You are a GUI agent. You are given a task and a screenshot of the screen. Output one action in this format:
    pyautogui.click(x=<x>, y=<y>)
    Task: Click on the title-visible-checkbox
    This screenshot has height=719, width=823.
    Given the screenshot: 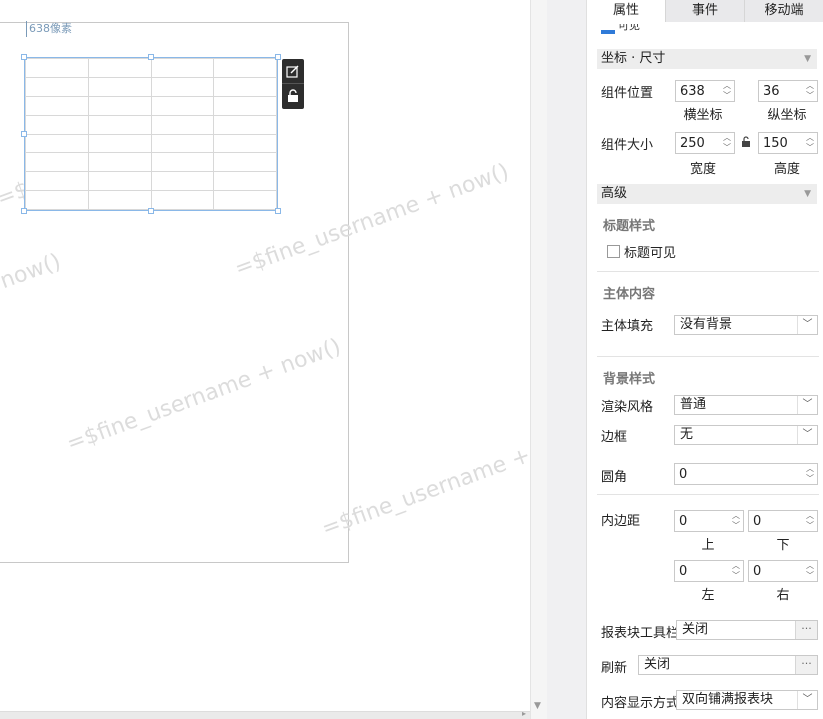 What is the action you would take?
    pyautogui.click(x=613, y=251)
    